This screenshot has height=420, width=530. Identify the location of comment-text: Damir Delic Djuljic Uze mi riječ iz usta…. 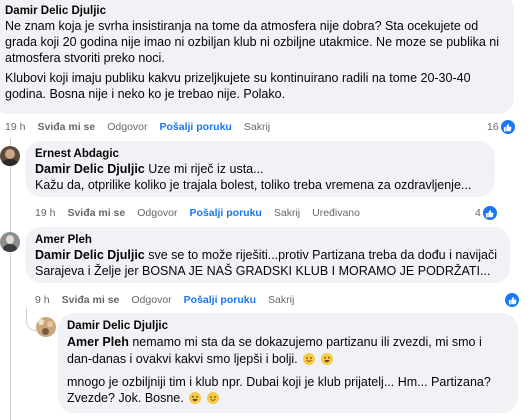
(262, 169).